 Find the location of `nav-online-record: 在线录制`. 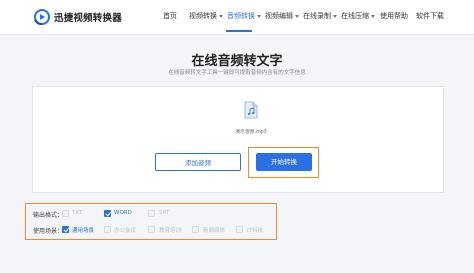

nav-online-record: 在线录制 is located at coordinates (320, 16).